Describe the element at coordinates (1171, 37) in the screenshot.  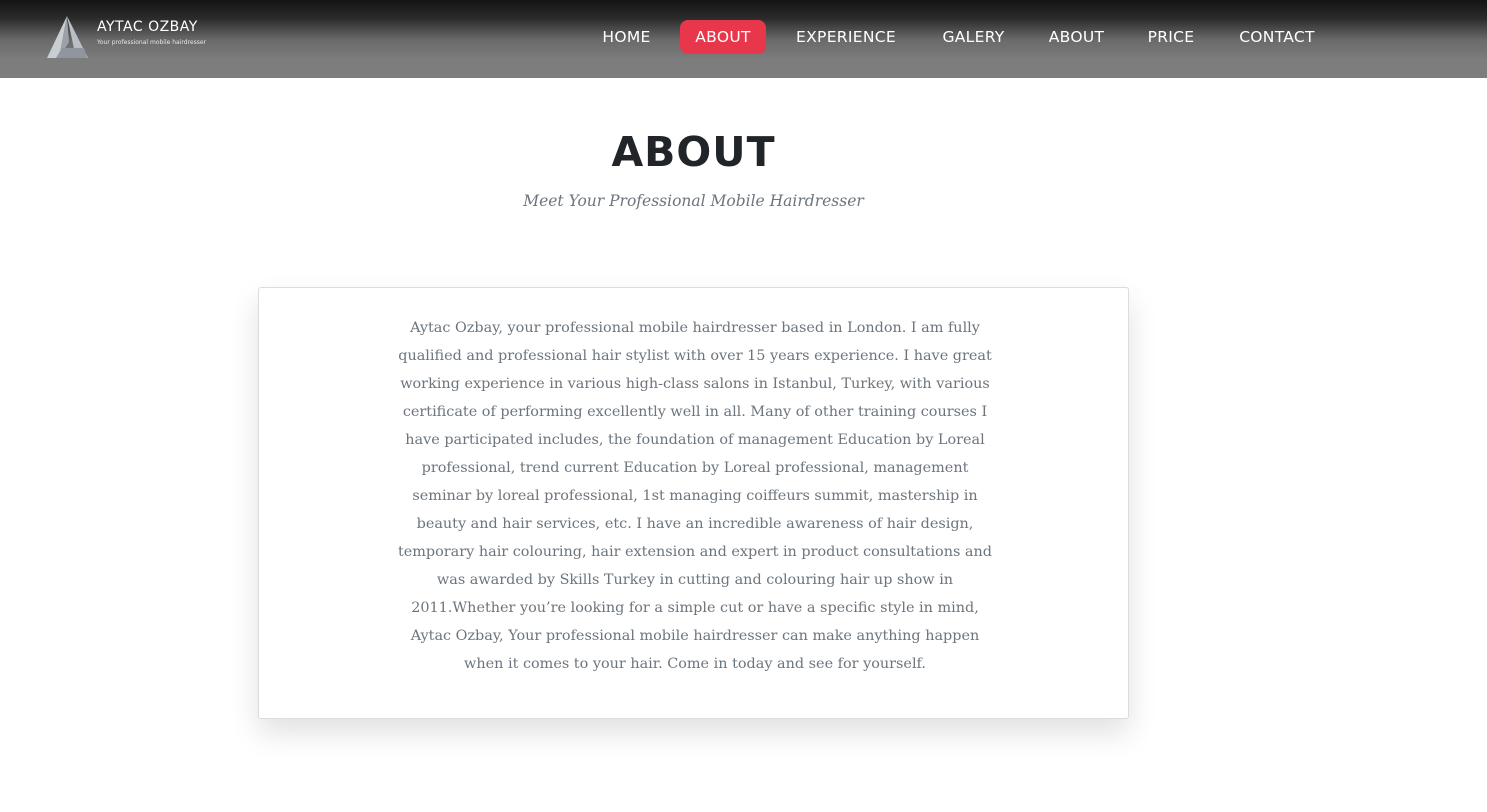
I see `nav-price: PRICE` at that location.